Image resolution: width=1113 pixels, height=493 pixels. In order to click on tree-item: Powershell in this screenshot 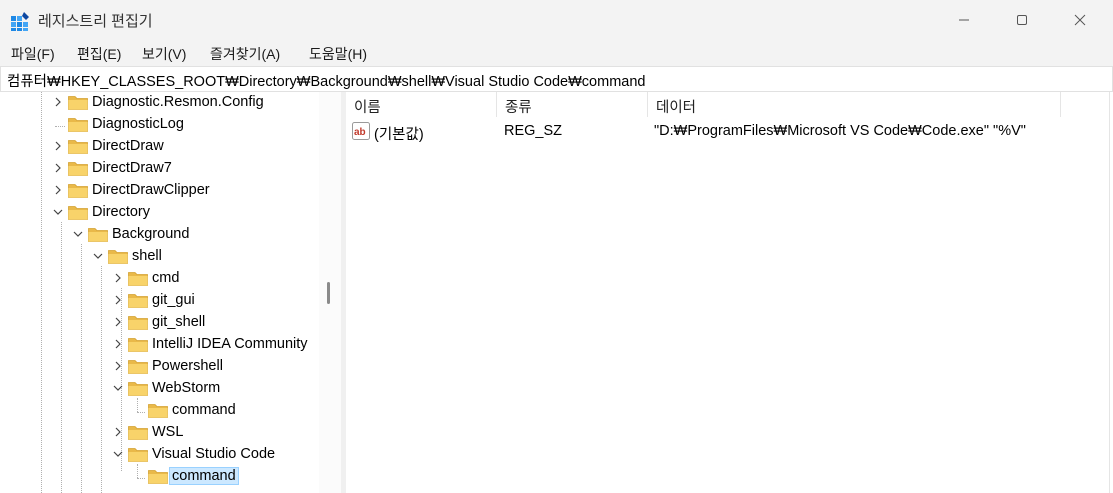, I will do `click(159, 367)`.